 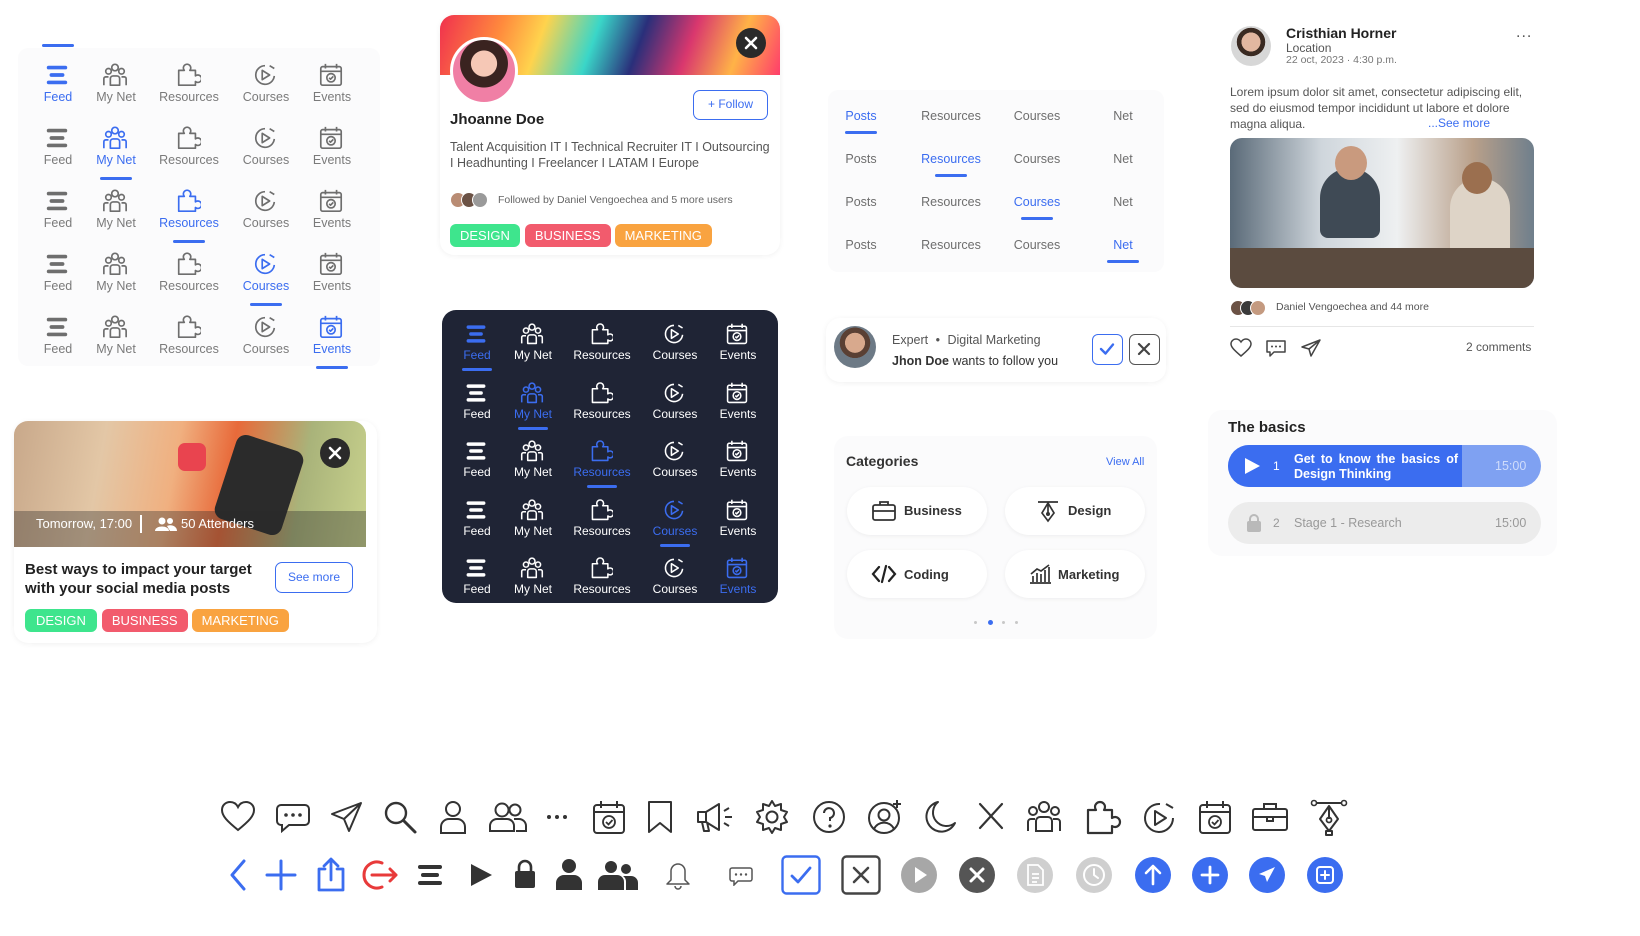 What do you see at coordinates (332, 367) in the screenshot?
I see `active-indicator` at bounding box center [332, 367].